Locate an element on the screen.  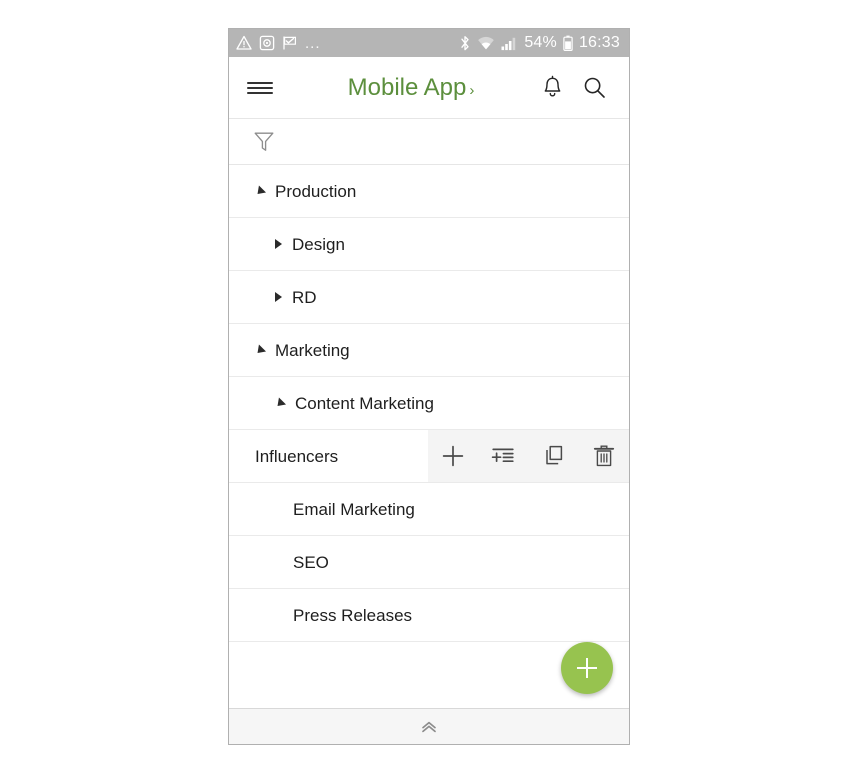
tree-row-design: Design is located at coordinates (429, 244).